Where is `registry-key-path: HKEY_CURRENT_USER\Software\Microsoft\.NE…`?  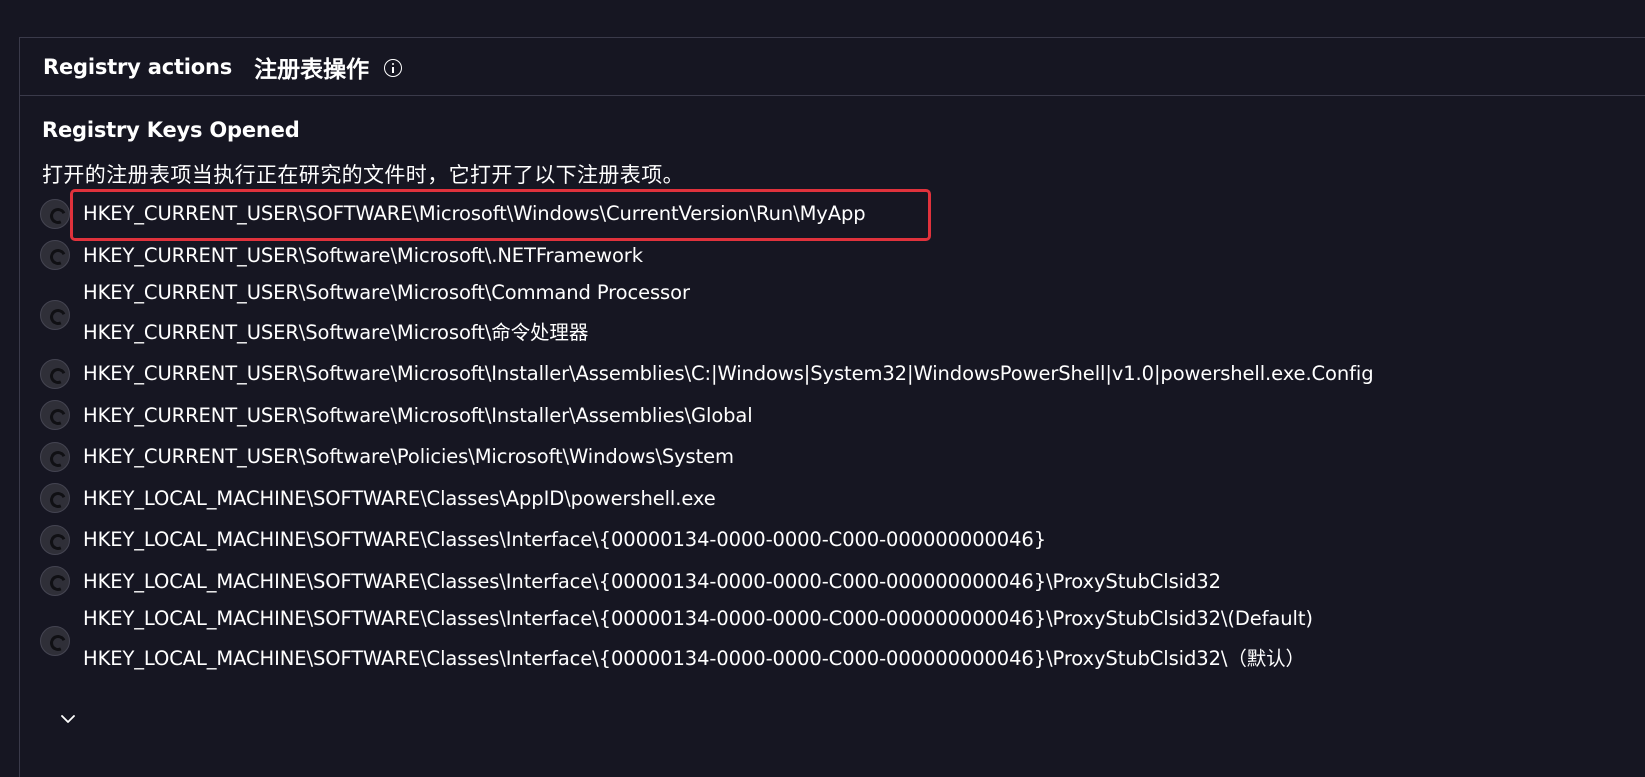
registry-key-path: HKEY_CURRENT_USER\Software\Microsoft\.NE… is located at coordinates (363, 255).